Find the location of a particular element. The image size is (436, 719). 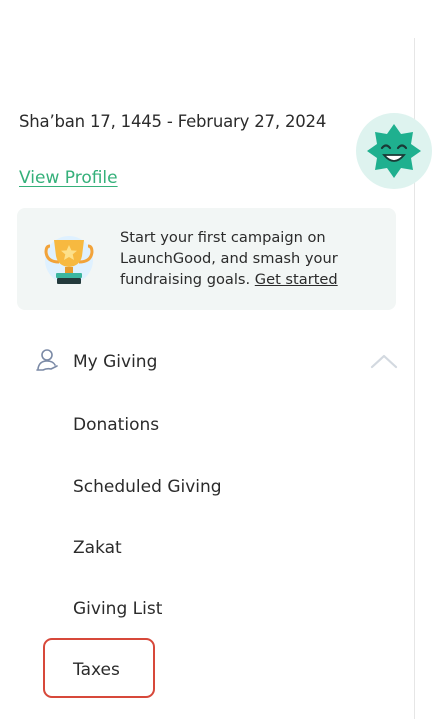

hijri-gregorian-date: Sha’ban 17, 1445 - February 27, 2024 is located at coordinates (173, 121).